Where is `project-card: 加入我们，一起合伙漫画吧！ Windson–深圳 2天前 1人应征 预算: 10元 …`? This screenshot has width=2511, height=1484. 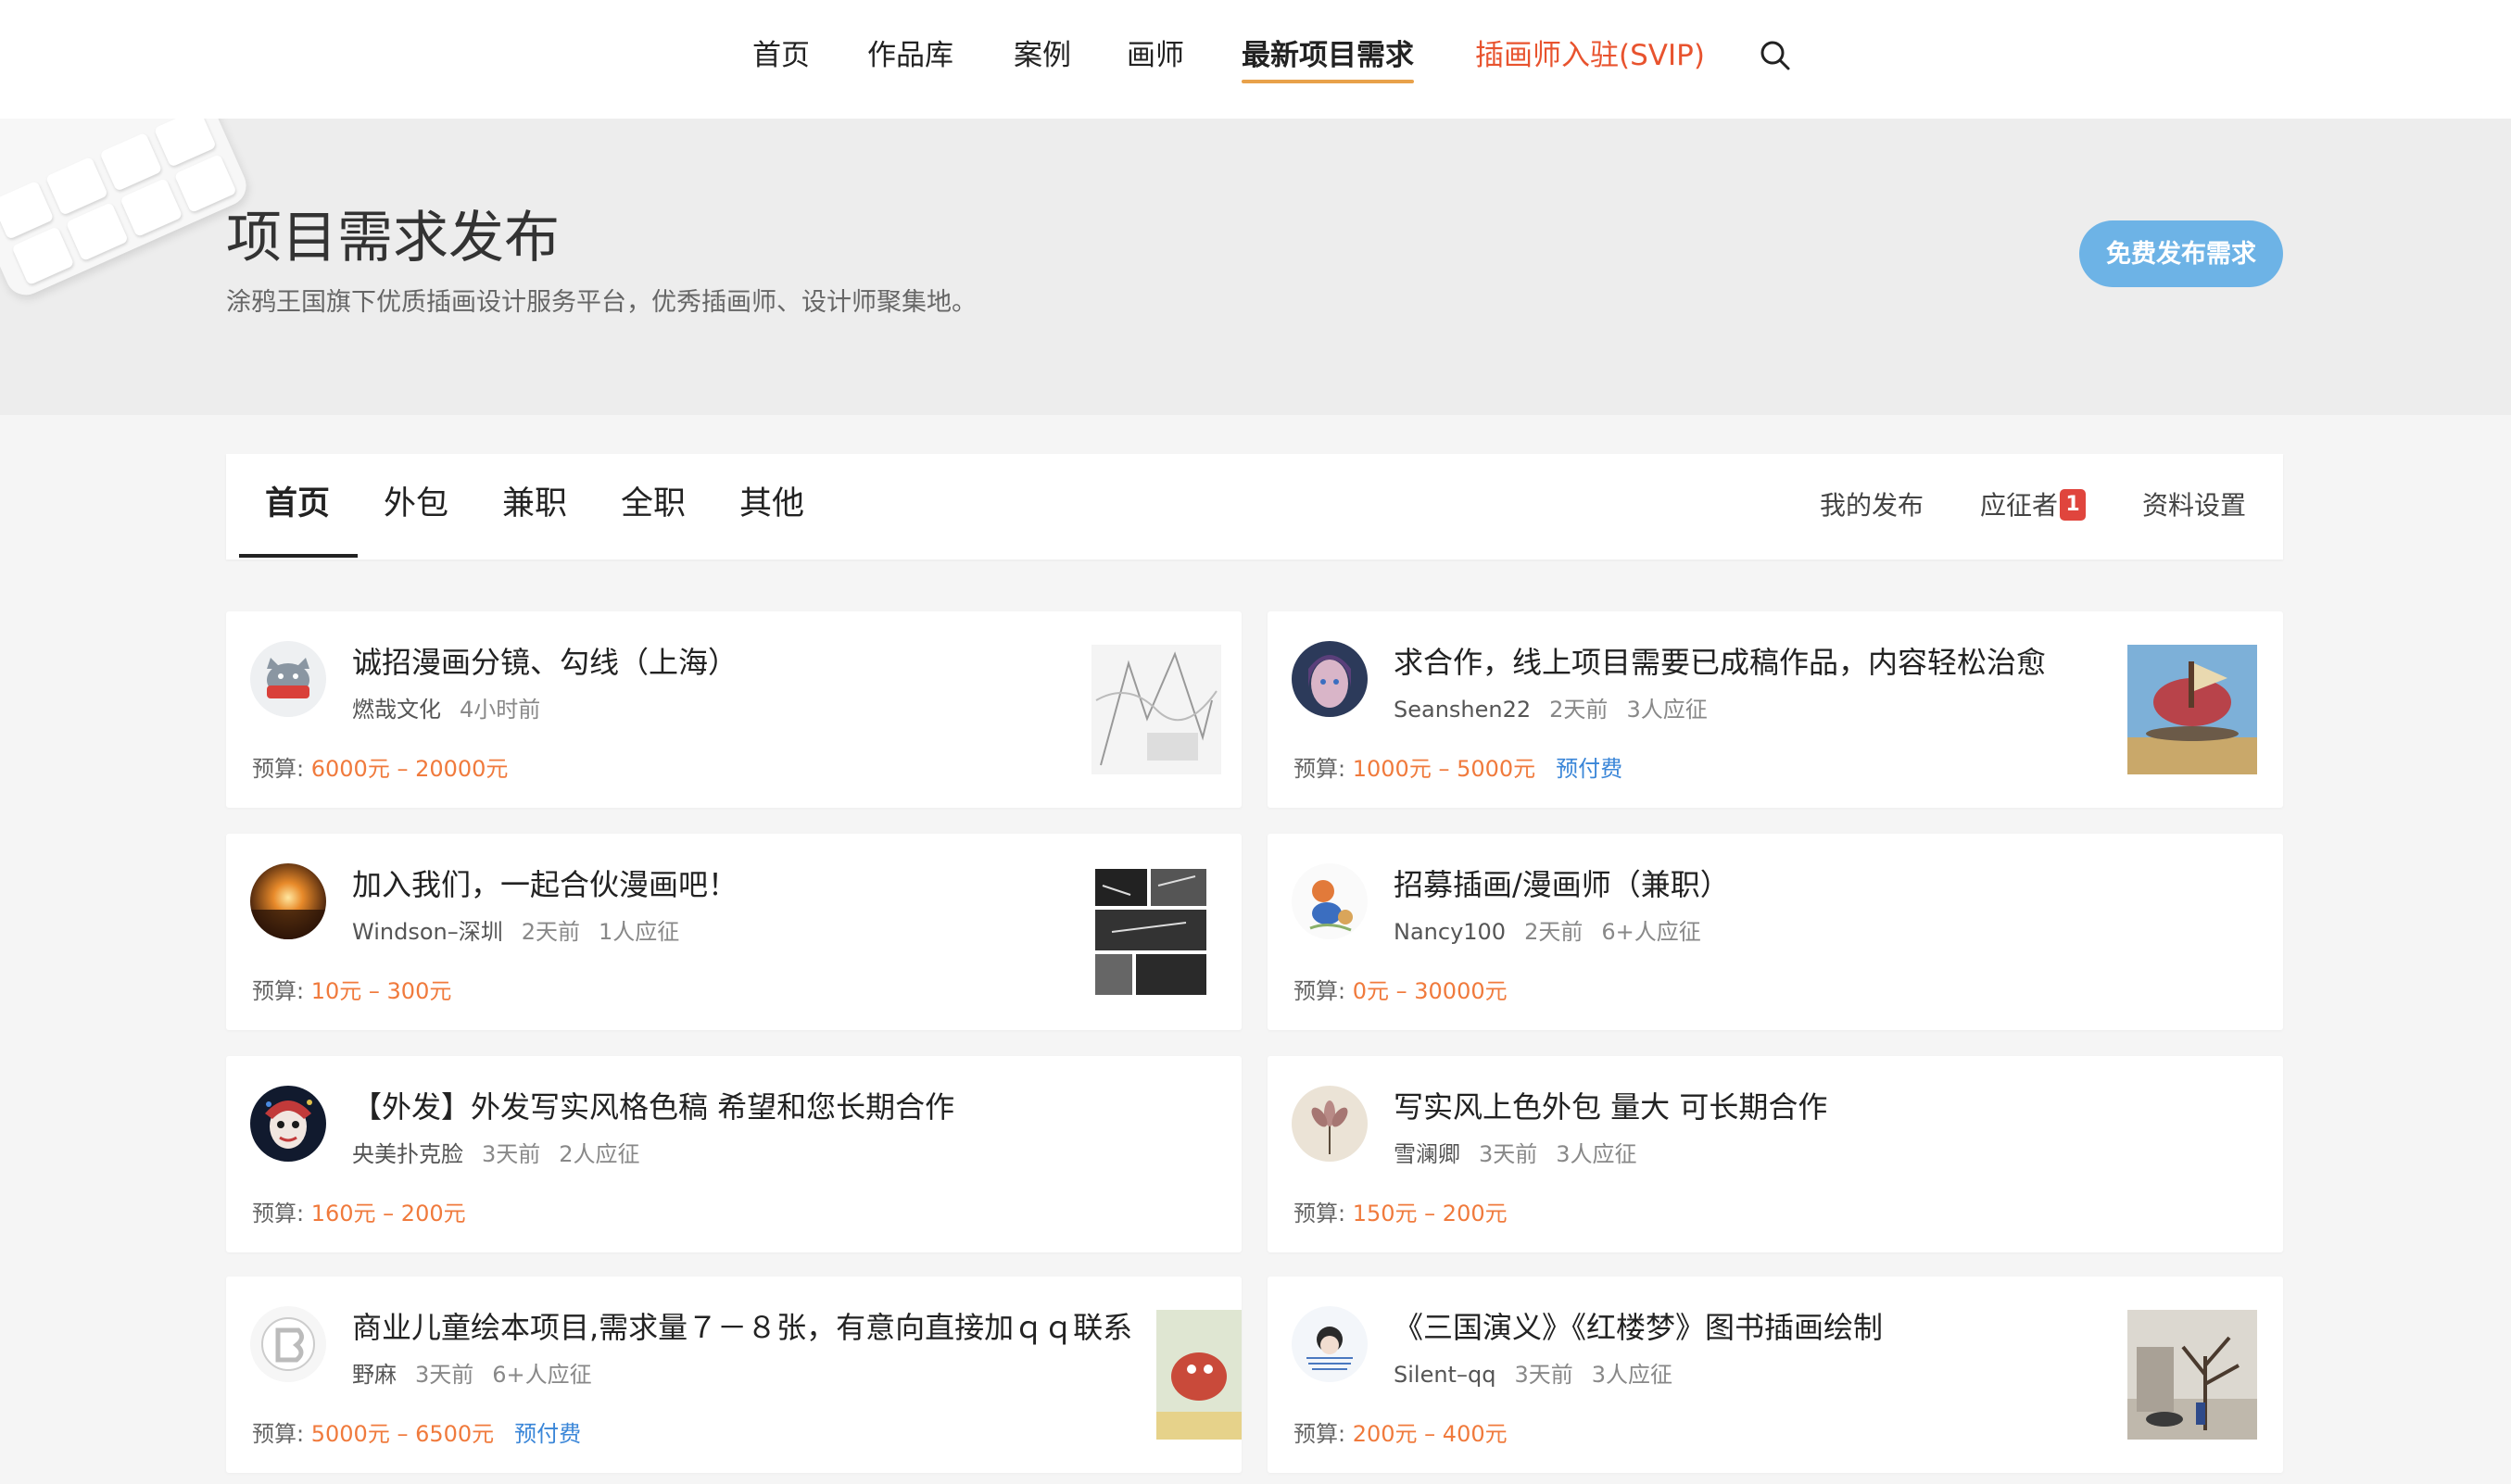 project-card: 加入我们，一起合伙漫画吧！ Windson–深圳 2天前 1人应征 预算: 10元 … is located at coordinates (734, 932).